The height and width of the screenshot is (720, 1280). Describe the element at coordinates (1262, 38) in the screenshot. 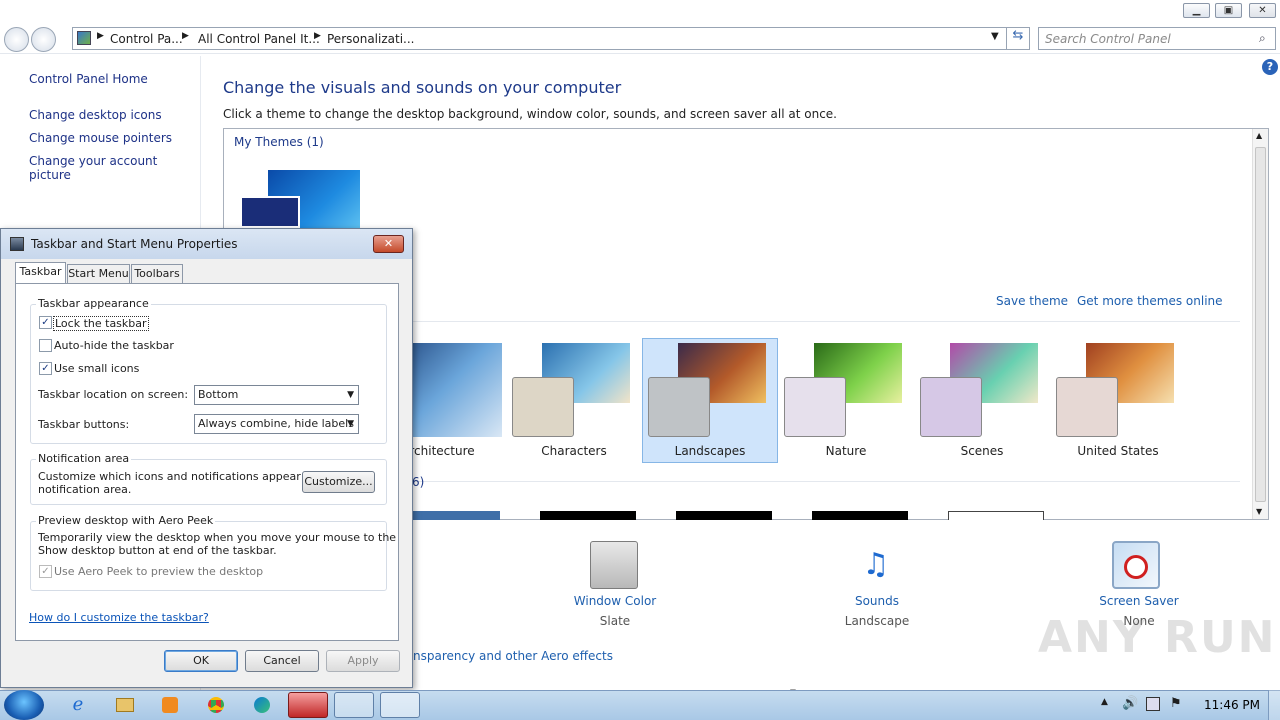

I see `search-icon: ⌕` at that location.